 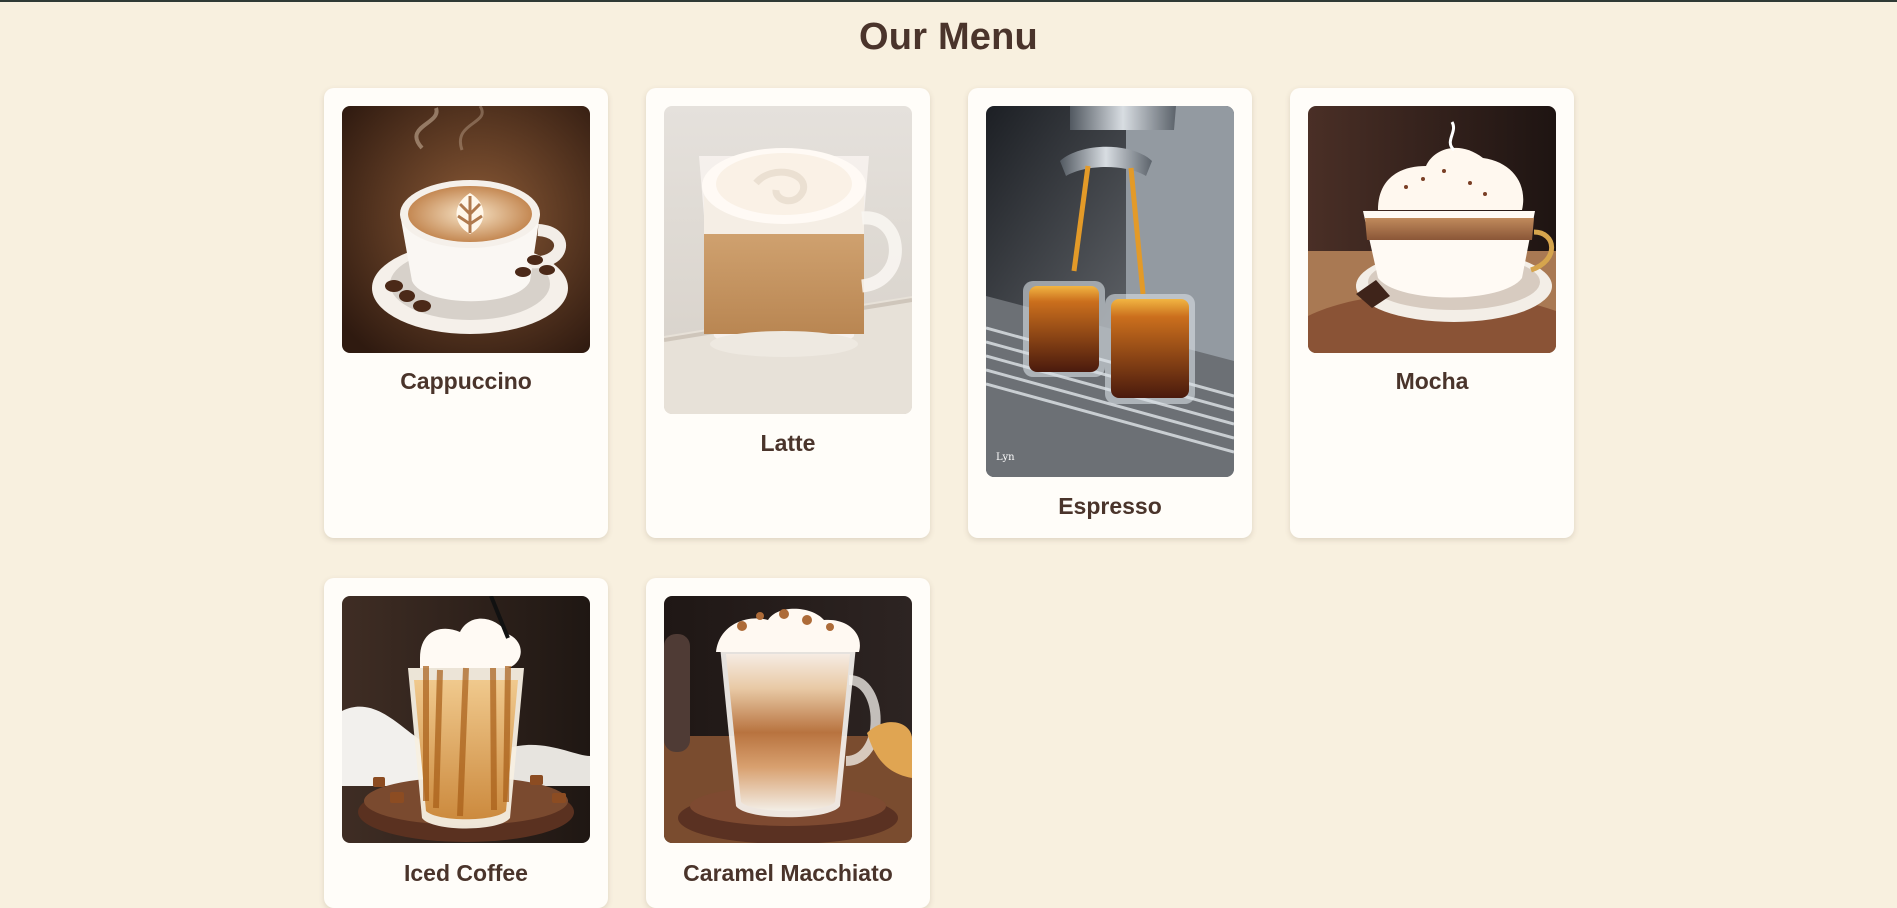 I want to click on menu-item-name: Cappuccino, so click(x=466, y=381).